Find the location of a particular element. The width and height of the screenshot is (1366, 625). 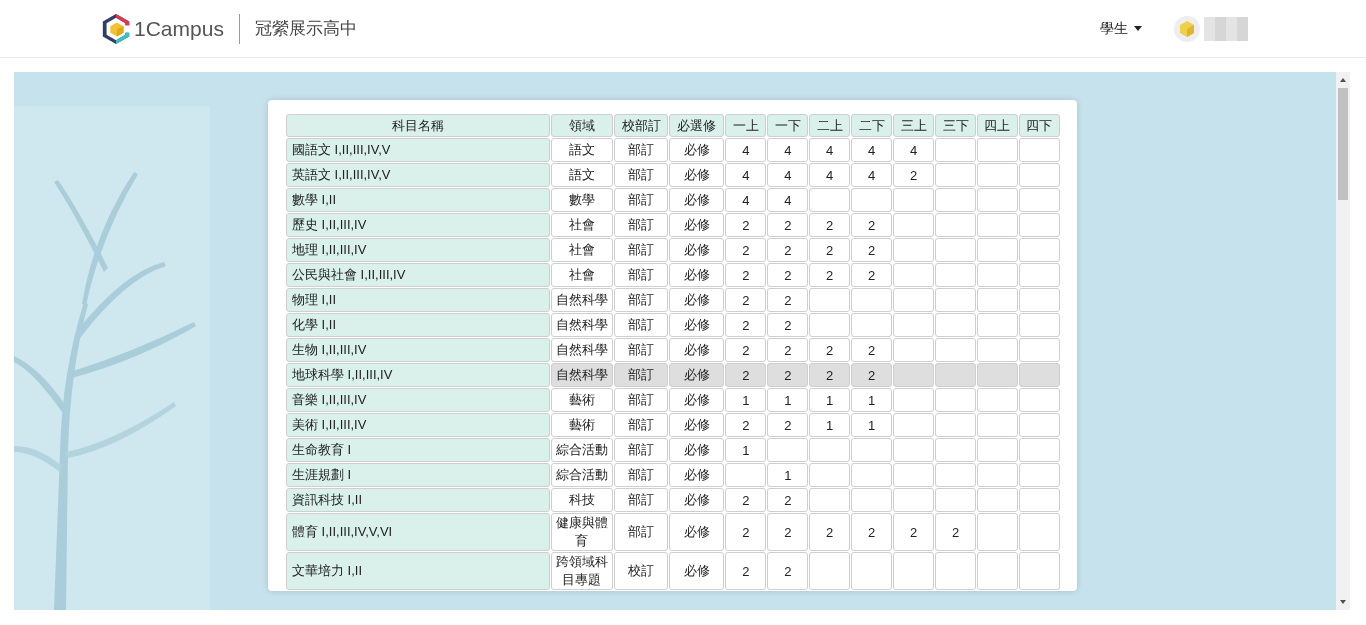

subject-cell: 生命教育 I is located at coordinates (418, 450).